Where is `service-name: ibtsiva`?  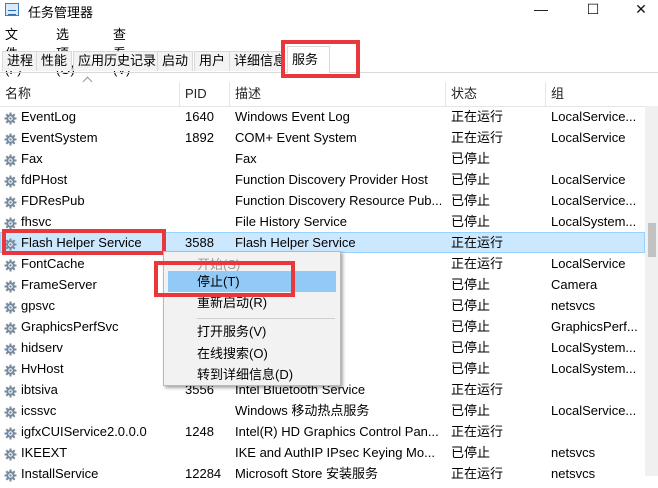 service-name: ibtsiva is located at coordinates (39, 389).